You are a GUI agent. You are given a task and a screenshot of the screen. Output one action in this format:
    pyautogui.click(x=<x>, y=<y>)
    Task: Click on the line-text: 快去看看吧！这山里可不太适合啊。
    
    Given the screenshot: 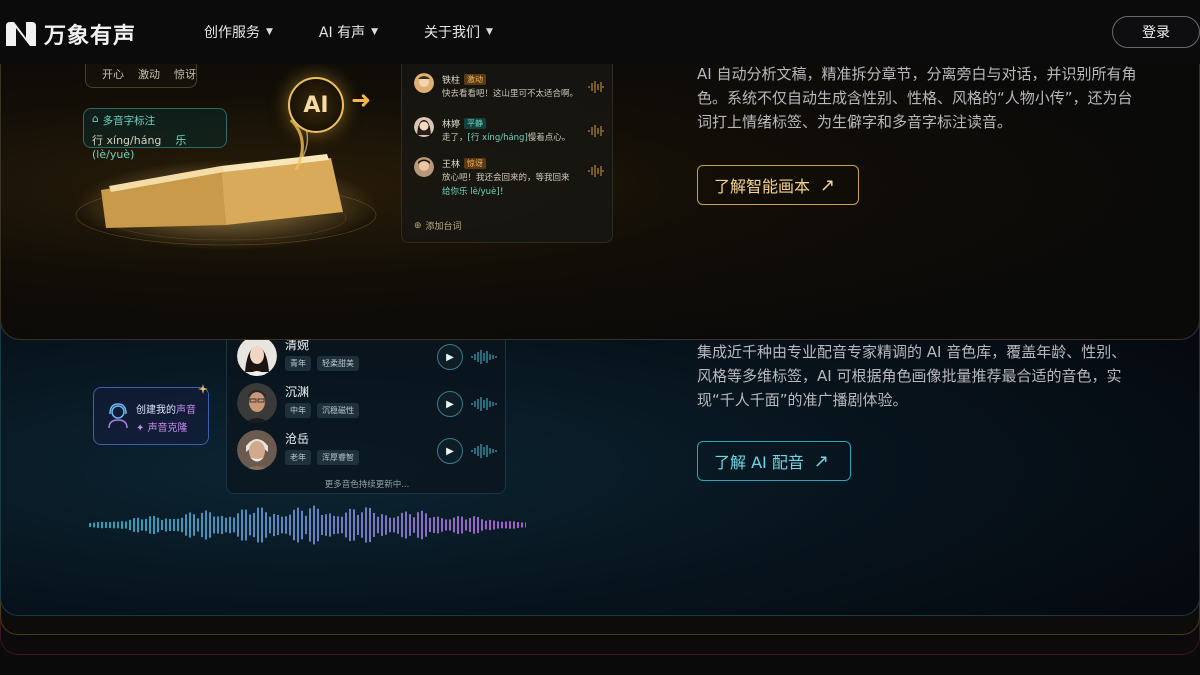 What is the action you would take?
    pyautogui.click(x=510, y=94)
    